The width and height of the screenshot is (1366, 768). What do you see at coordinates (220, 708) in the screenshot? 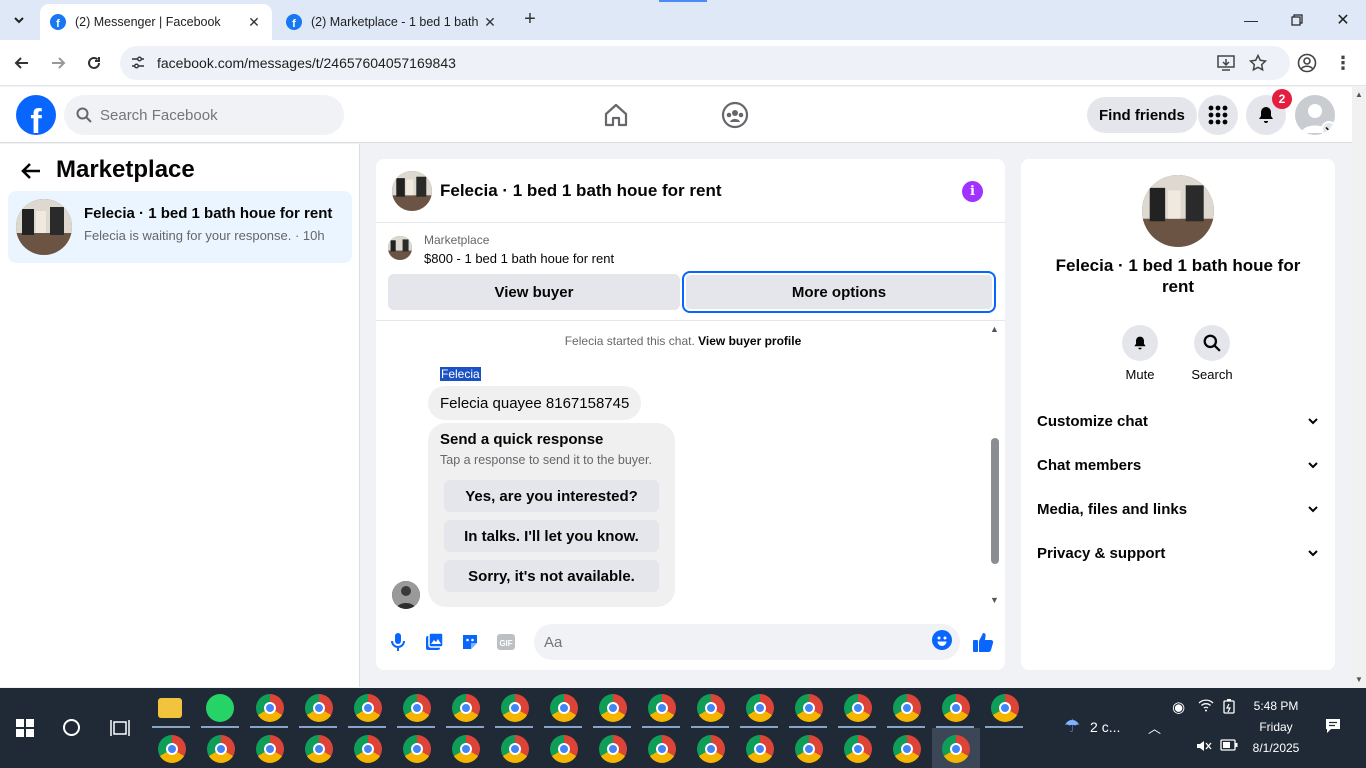
I see `whatsapp-icon` at bounding box center [220, 708].